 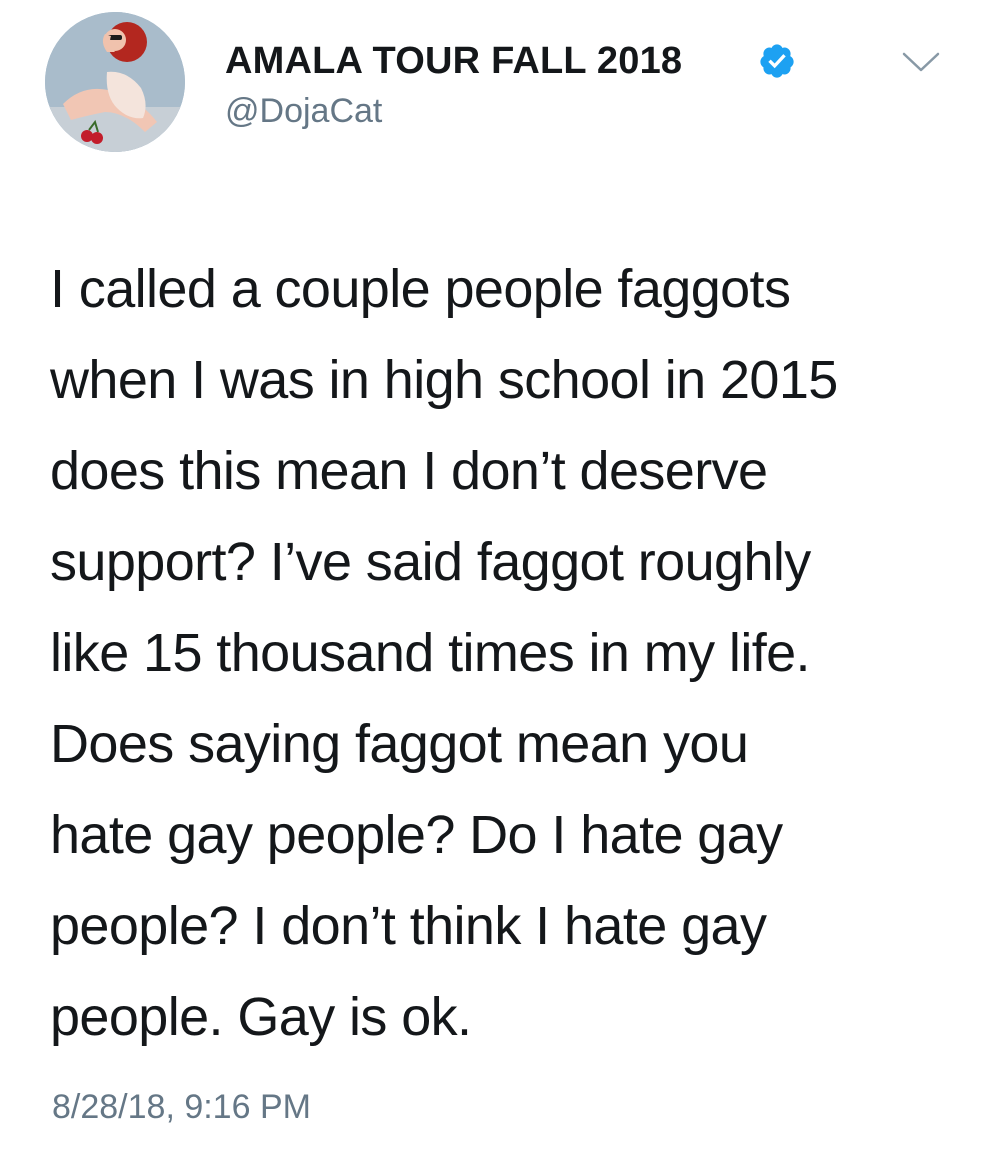 I want to click on tweet-timestamp: 8/28/18, 9:16 PM, so click(x=181, y=1107).